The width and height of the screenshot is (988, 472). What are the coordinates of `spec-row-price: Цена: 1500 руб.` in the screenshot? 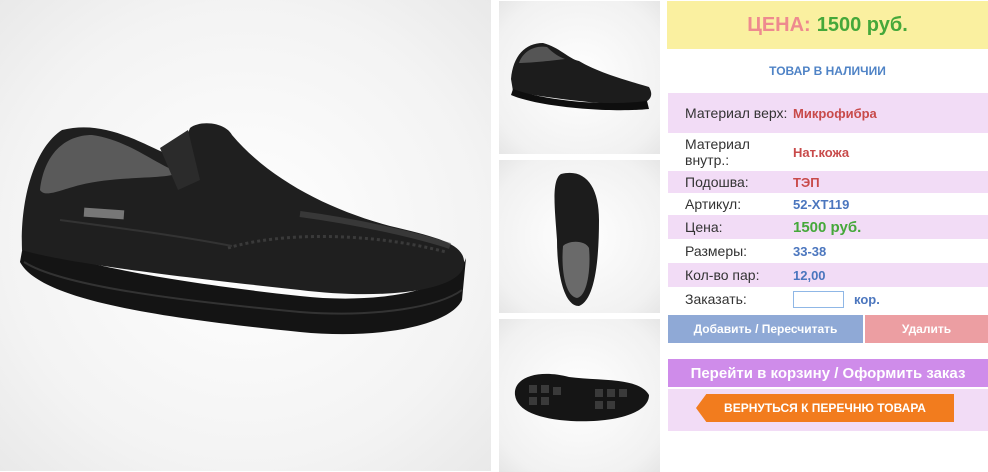 It's located at (828, 227).